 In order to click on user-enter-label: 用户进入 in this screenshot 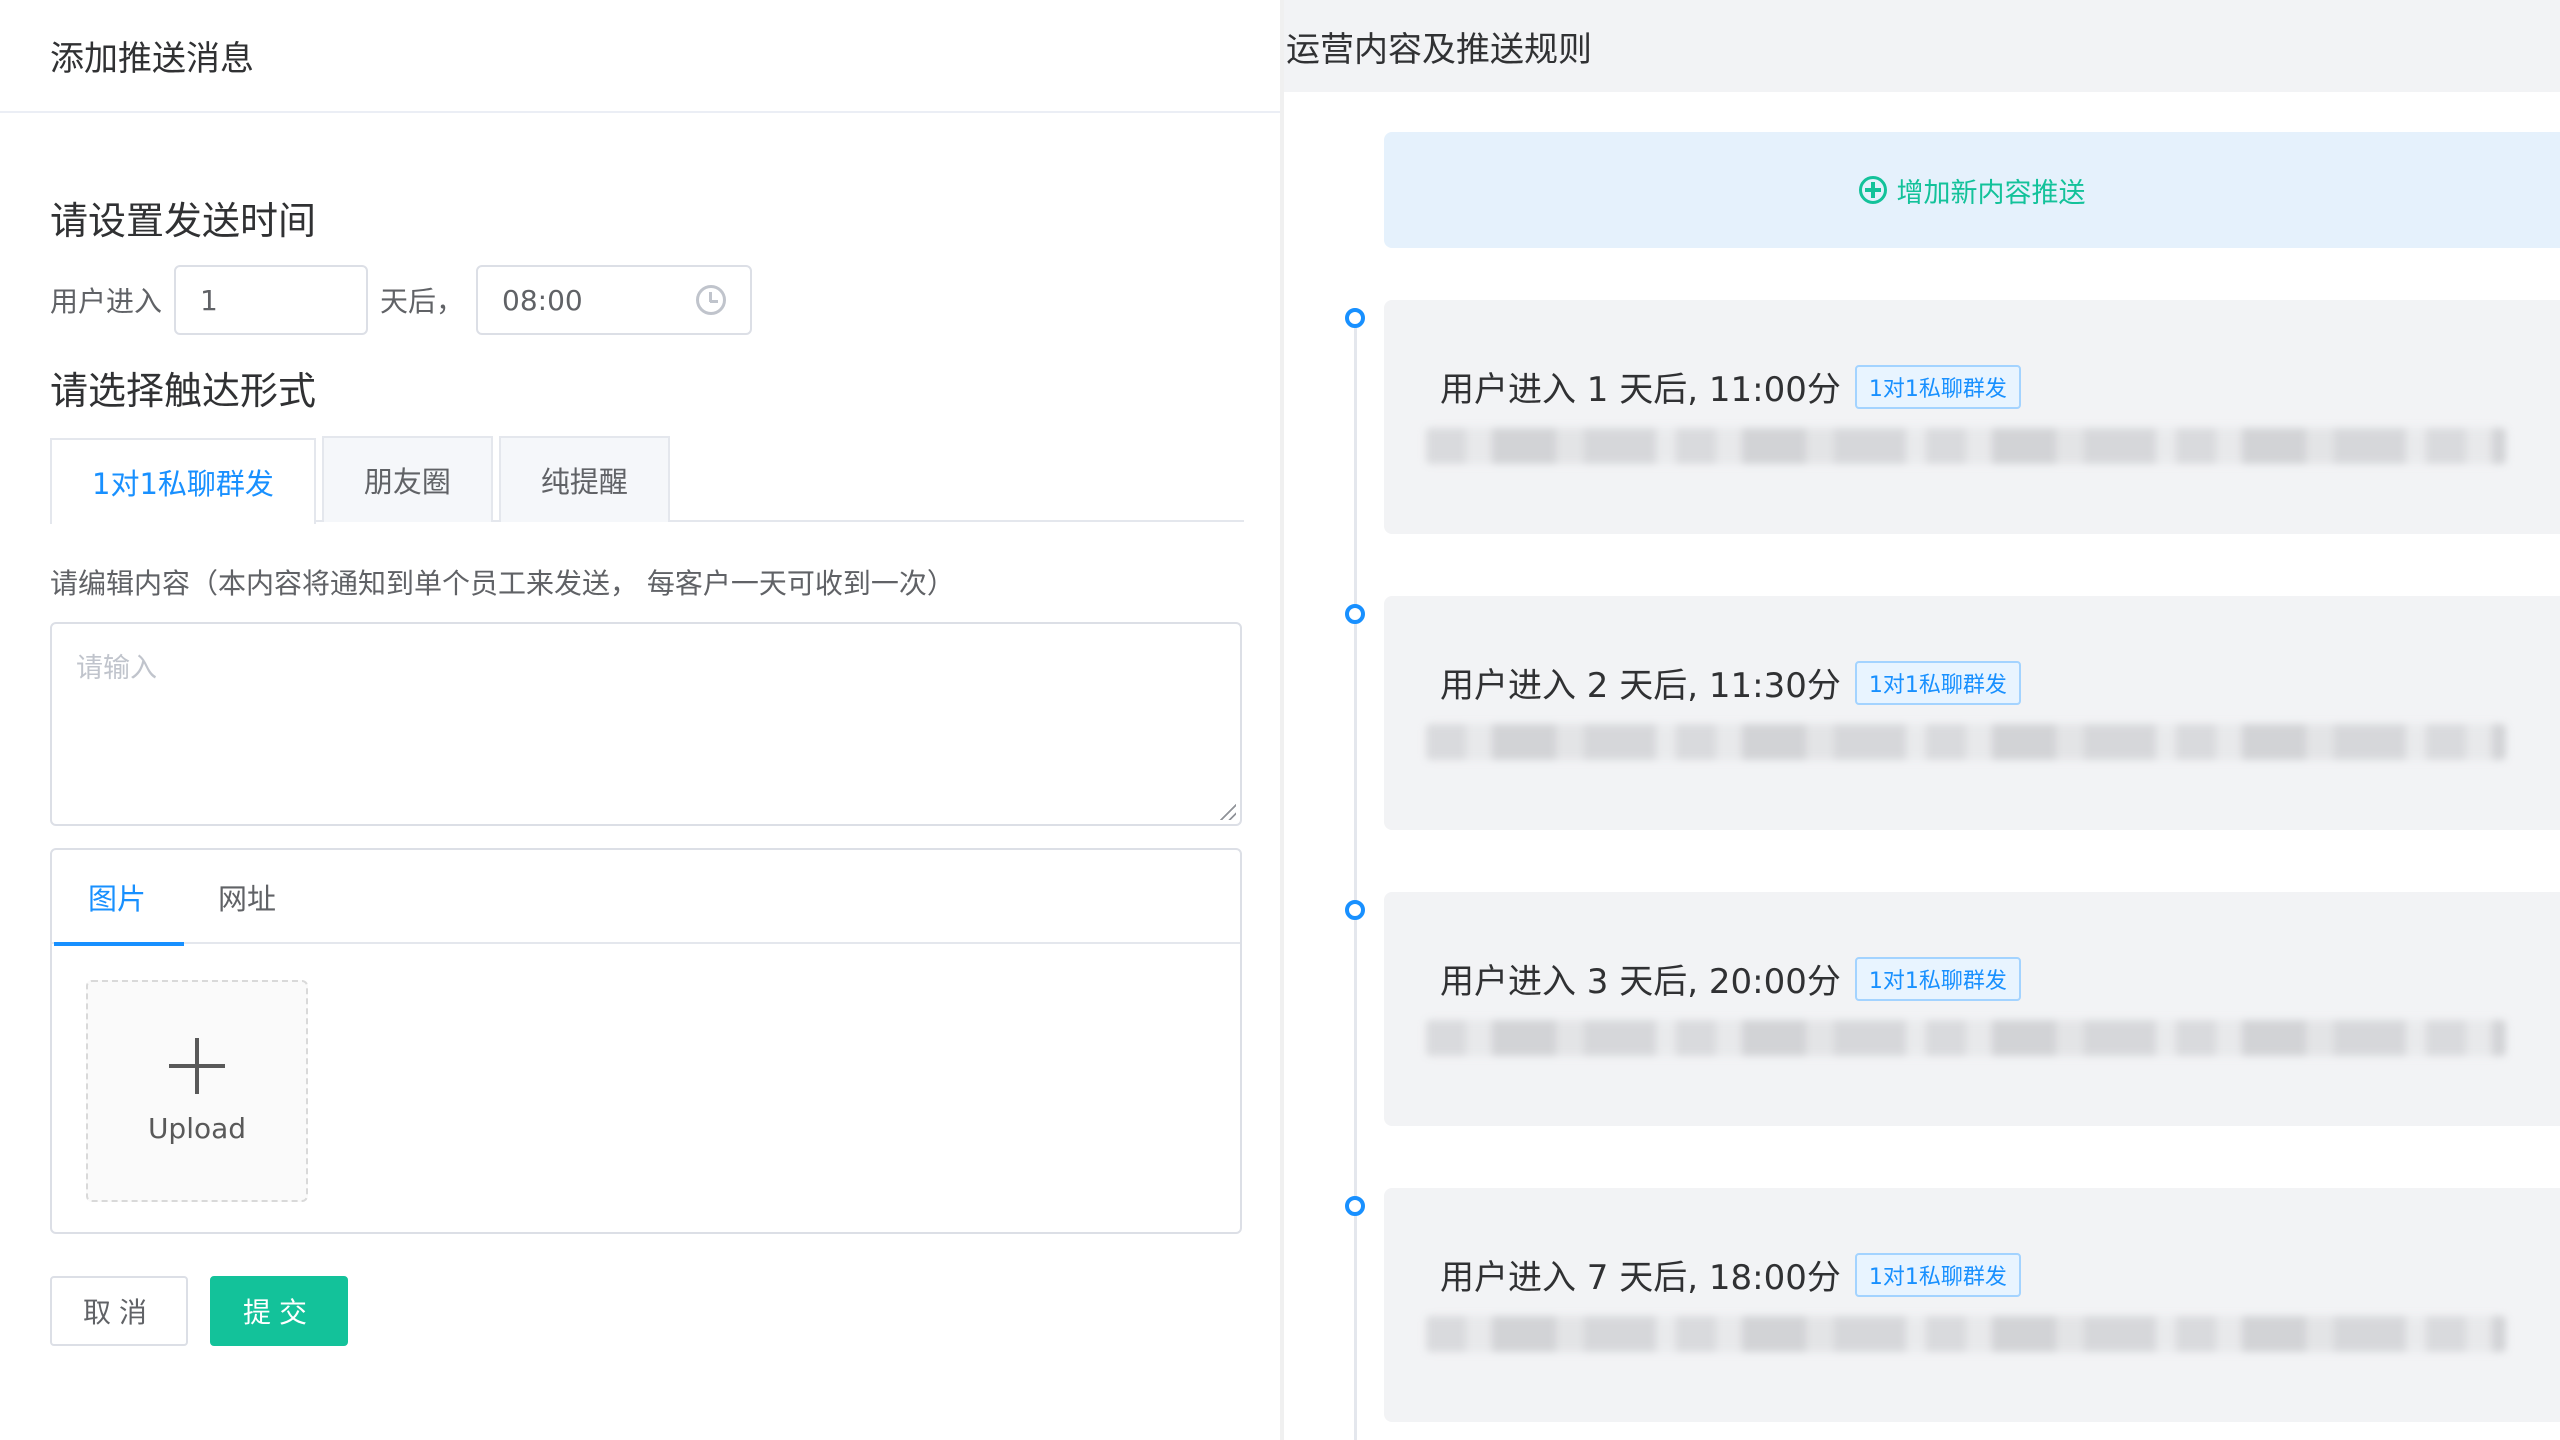, I will do `click(106, 301)`.